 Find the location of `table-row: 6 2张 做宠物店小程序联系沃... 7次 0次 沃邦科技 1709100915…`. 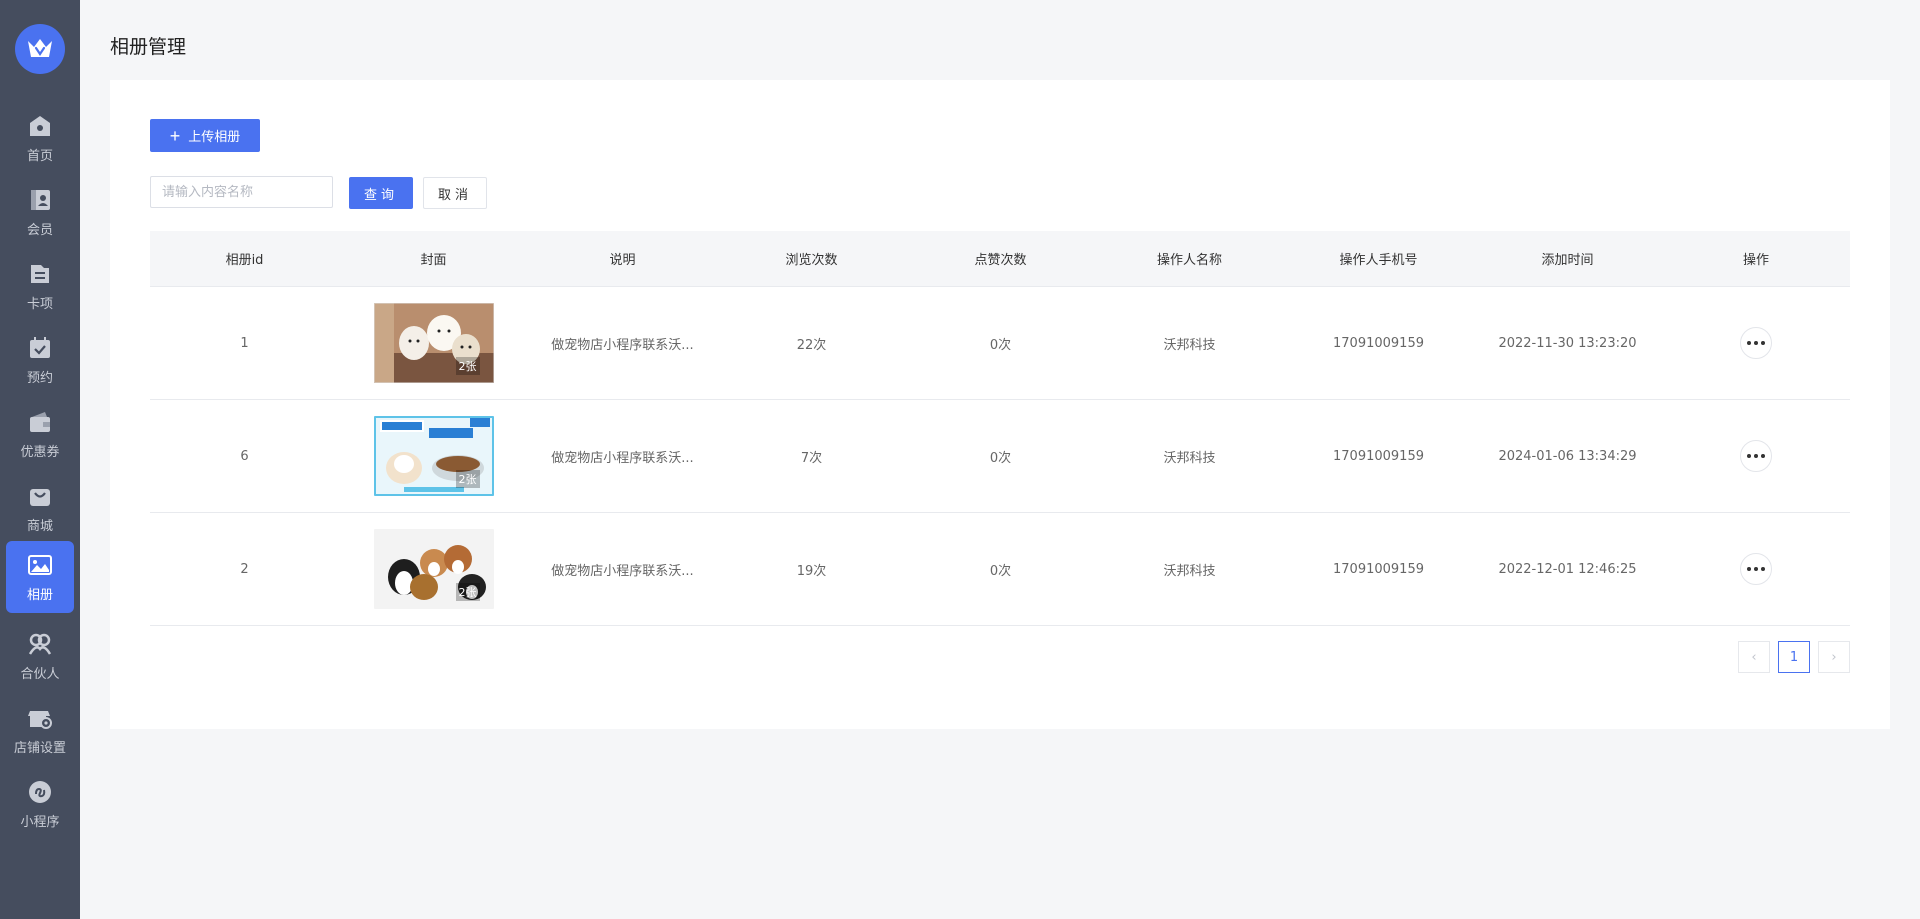

table-row: 6 2张 做宠物店小程序联系沃... 7次 0次 沃邦科技 1709100915… is located at coordinates (1000, 456).